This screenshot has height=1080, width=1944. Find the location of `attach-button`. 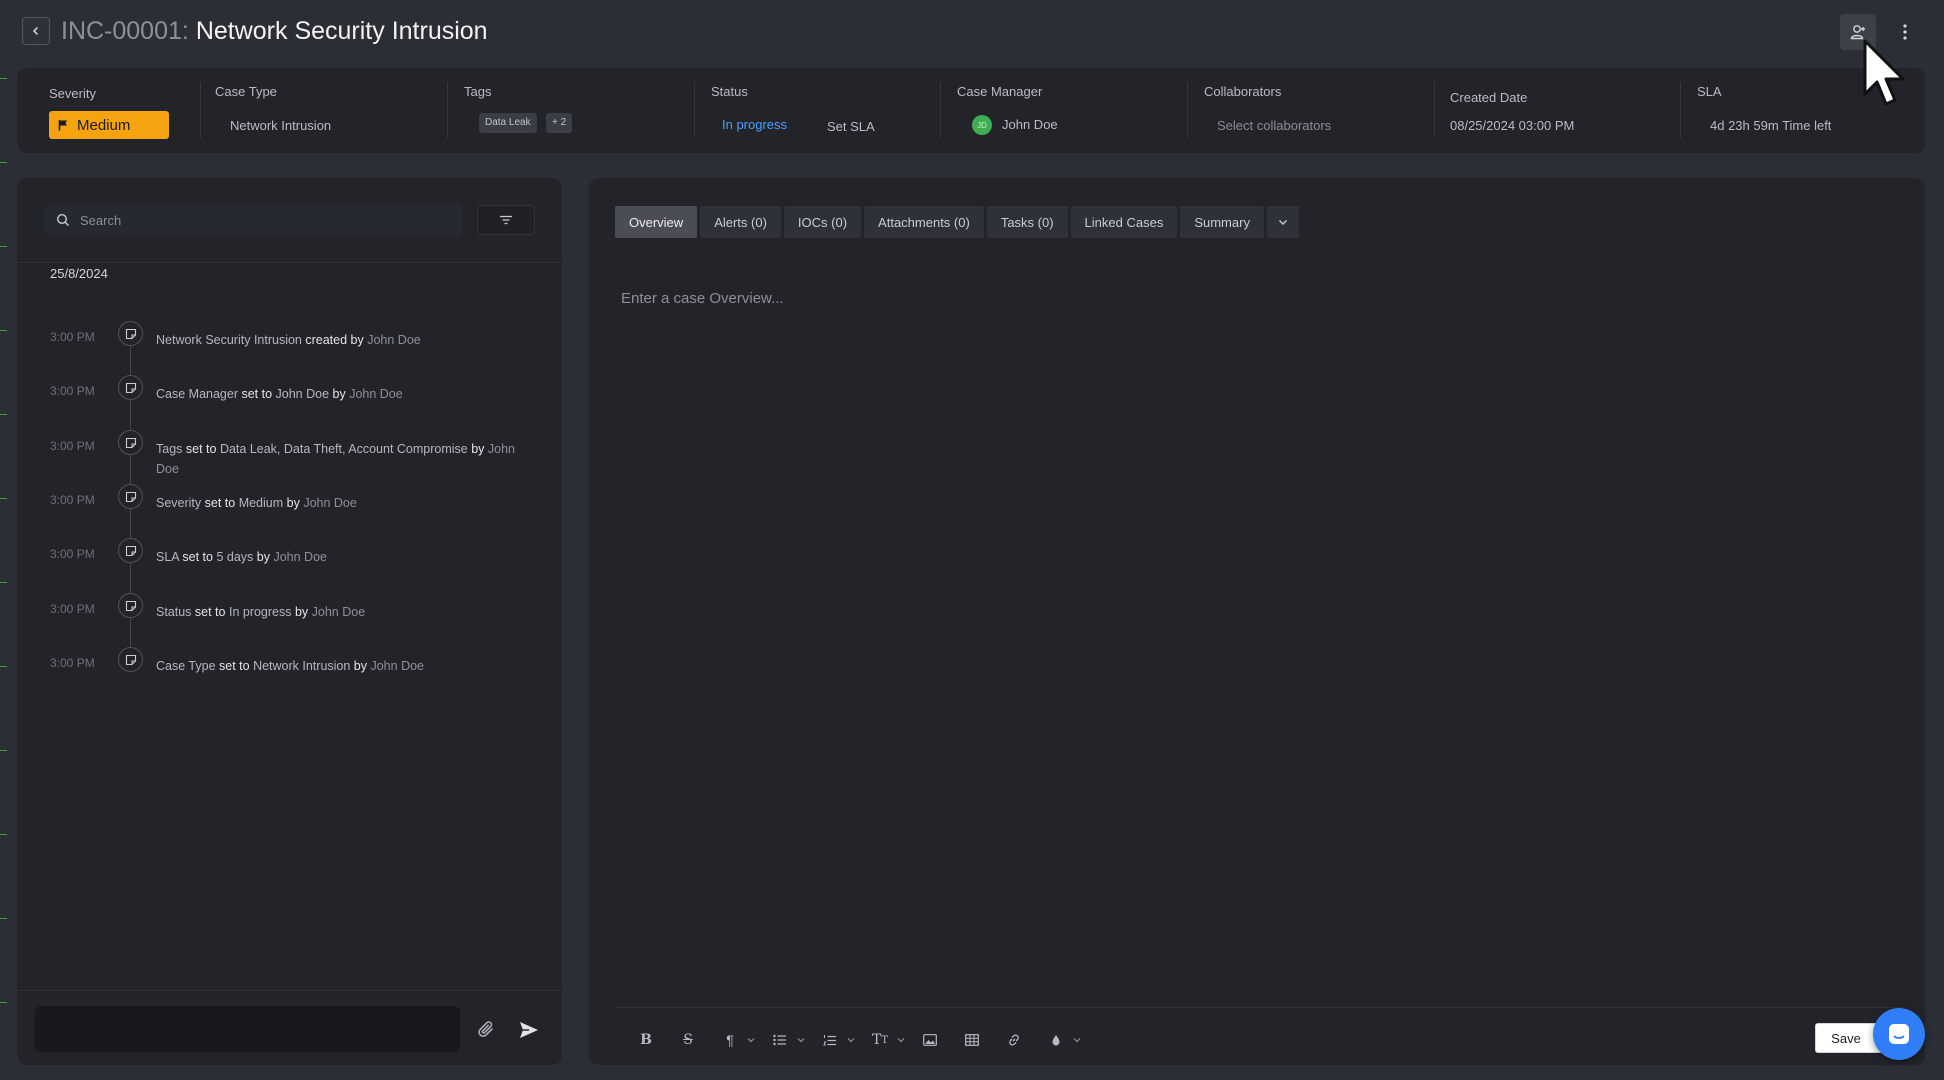

attach-button is located at coordinates (487, 1030).